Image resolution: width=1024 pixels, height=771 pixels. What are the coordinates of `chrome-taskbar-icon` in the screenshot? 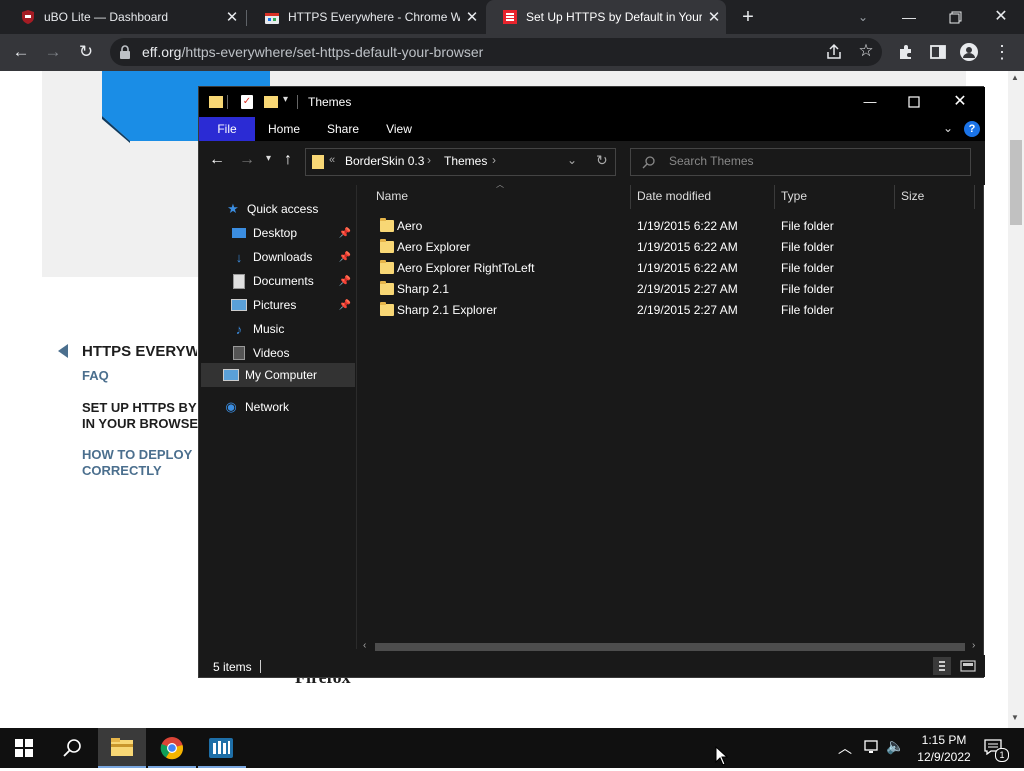 It's located at (172, 748).